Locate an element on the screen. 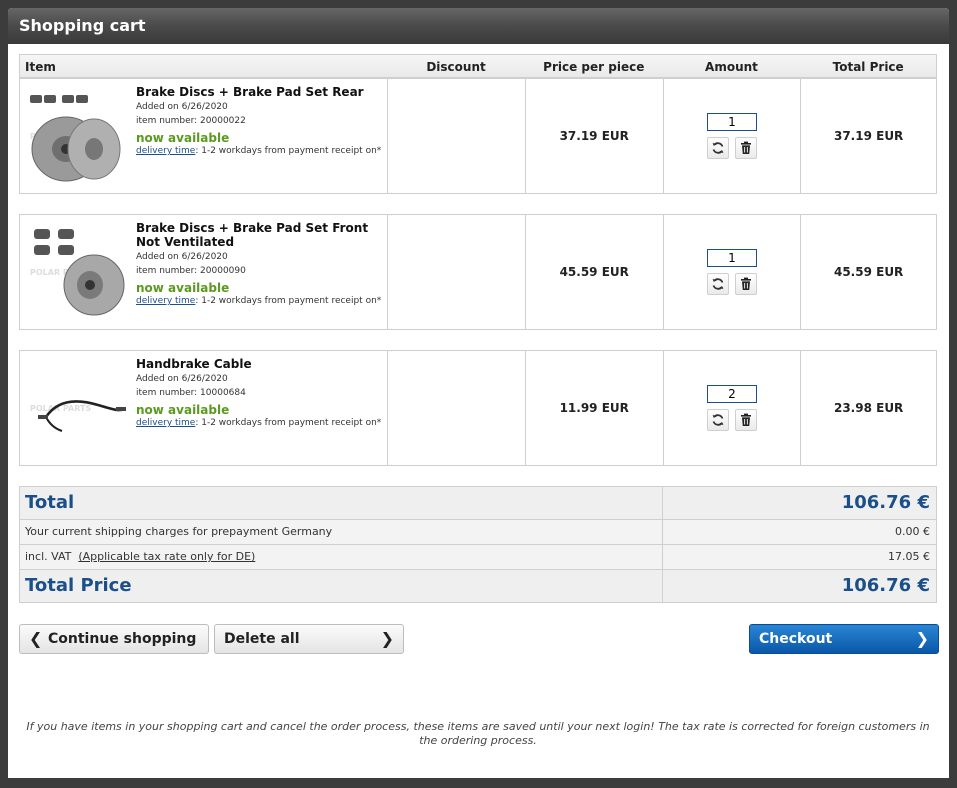 This screenshot has height=788, width=957. total-row: Total 106.76 € is located at coordinates (478, 503).